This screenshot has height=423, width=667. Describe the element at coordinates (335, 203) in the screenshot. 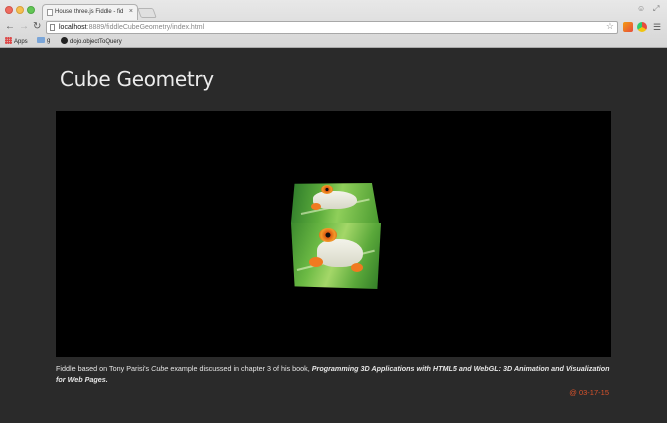

I see `cube-top-face` at that location.